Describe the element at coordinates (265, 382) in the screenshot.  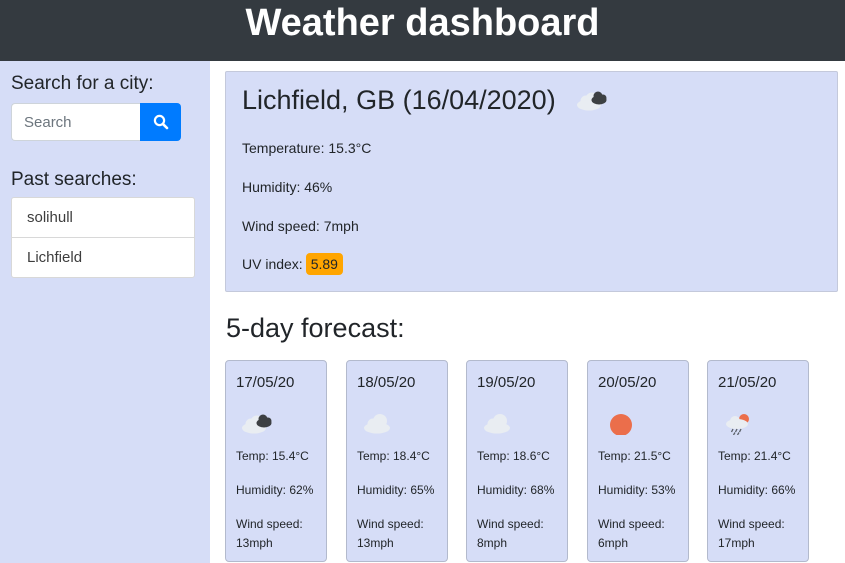
I see `forecast-date: 17/05/20` at that location.